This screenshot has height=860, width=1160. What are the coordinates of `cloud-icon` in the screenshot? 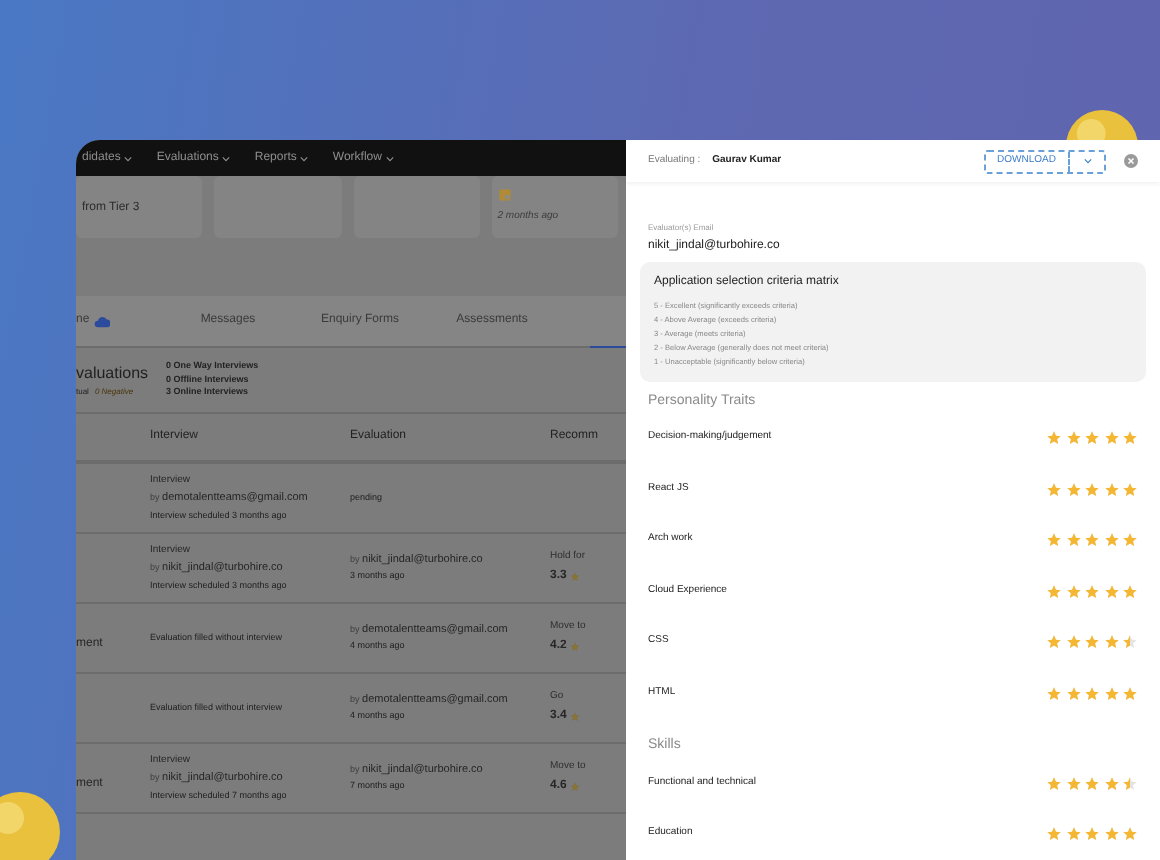 It's located at (101, 321).